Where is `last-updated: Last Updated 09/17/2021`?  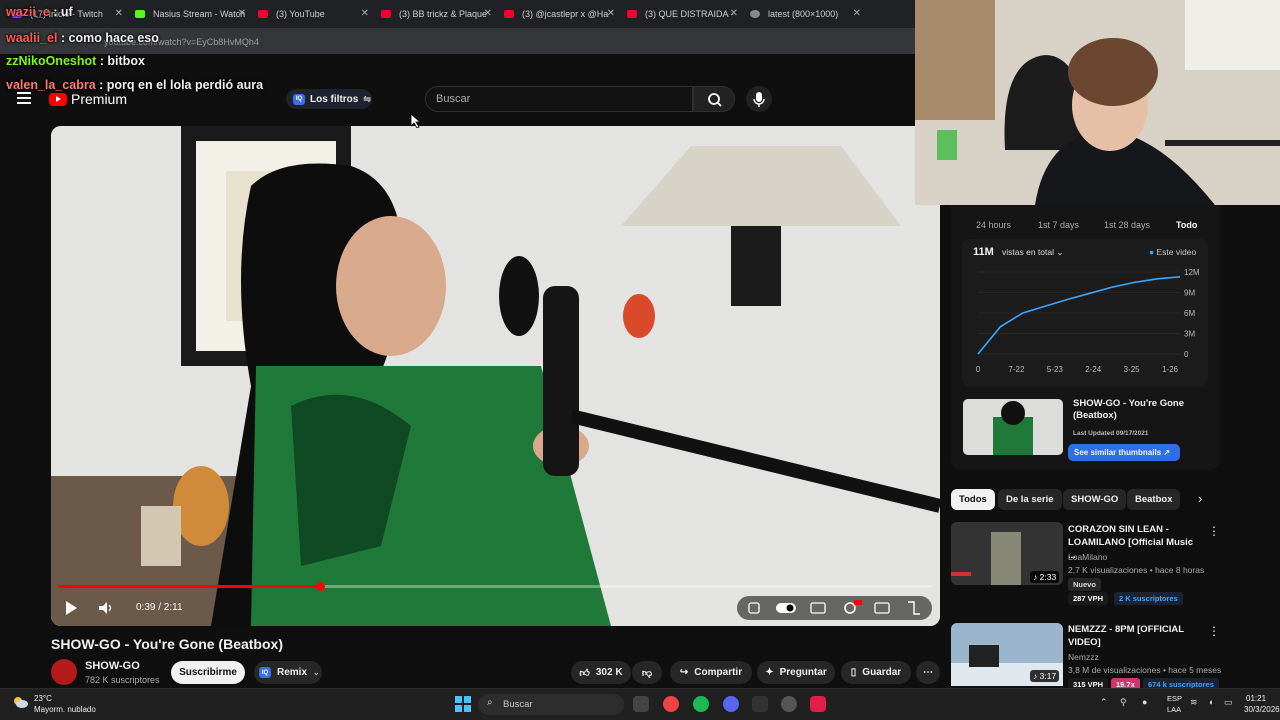 last-updated: Last Updated 09/17/2021 is located at coordinates (1111, 433).